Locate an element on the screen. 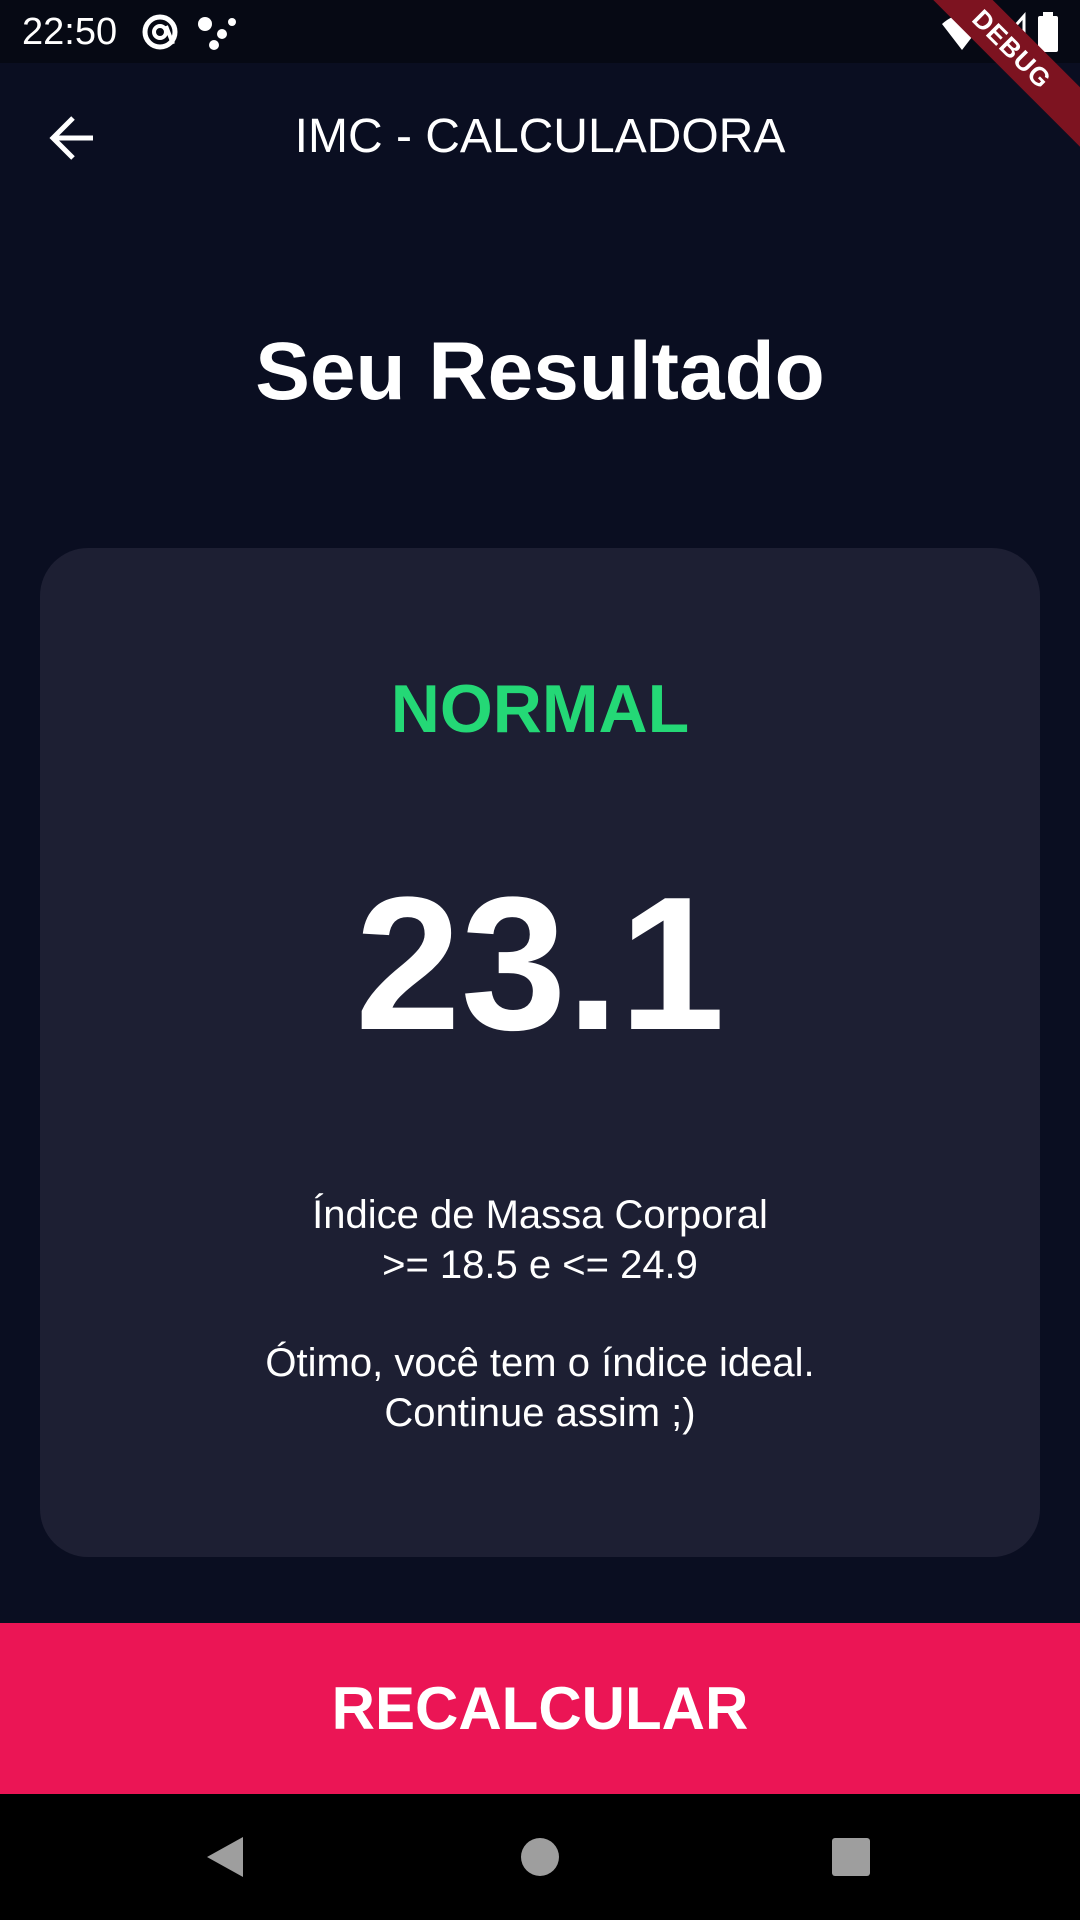 This screenshot has width=1080, height=1920. at-sign-icon is located at coordinates (160, 32).